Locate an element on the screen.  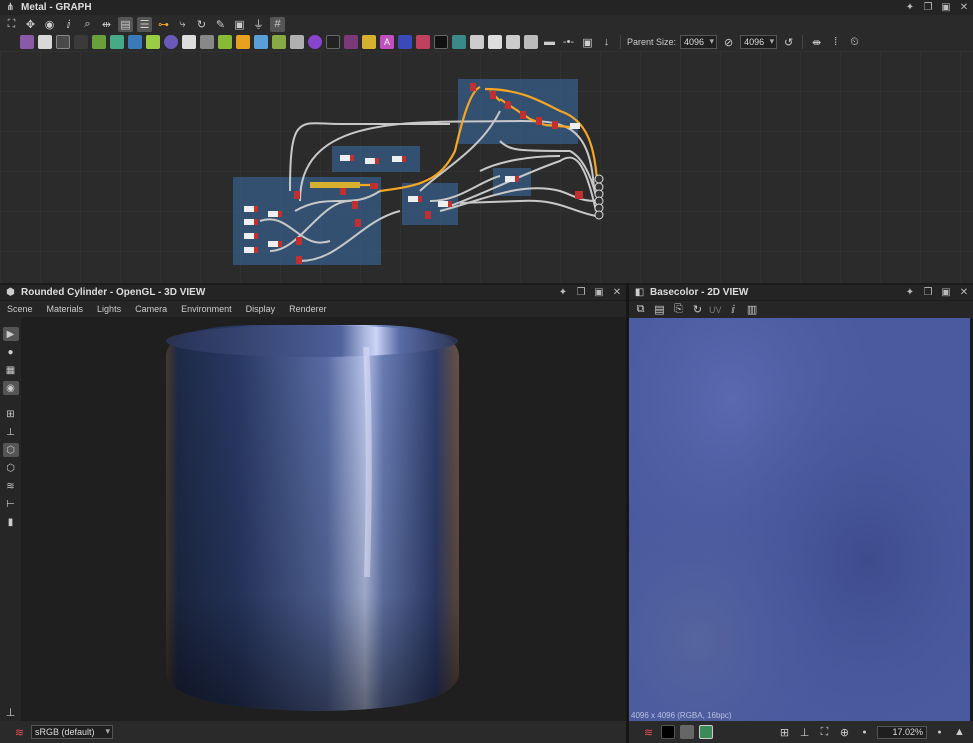
node-color-button is located at coordinates (225, 42).